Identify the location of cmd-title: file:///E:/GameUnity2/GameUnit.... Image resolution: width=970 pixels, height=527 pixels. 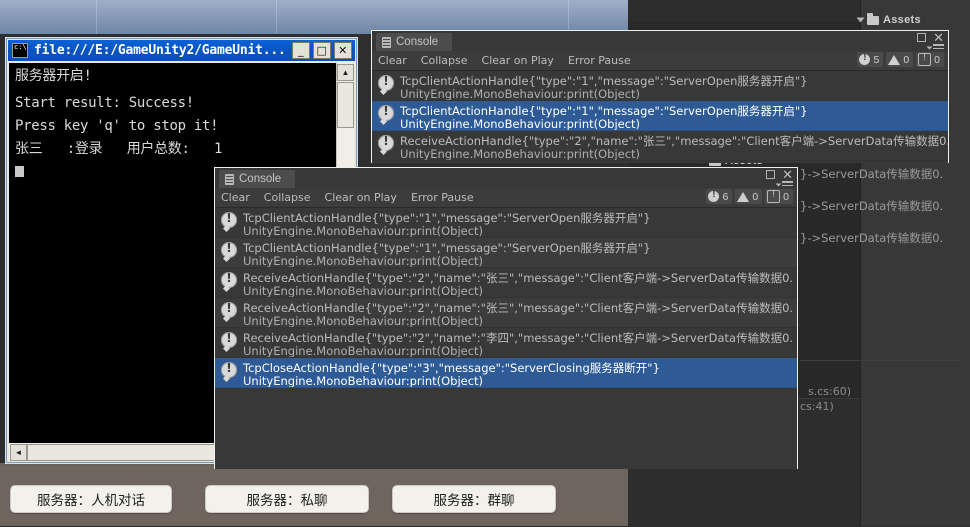
(160, 50).